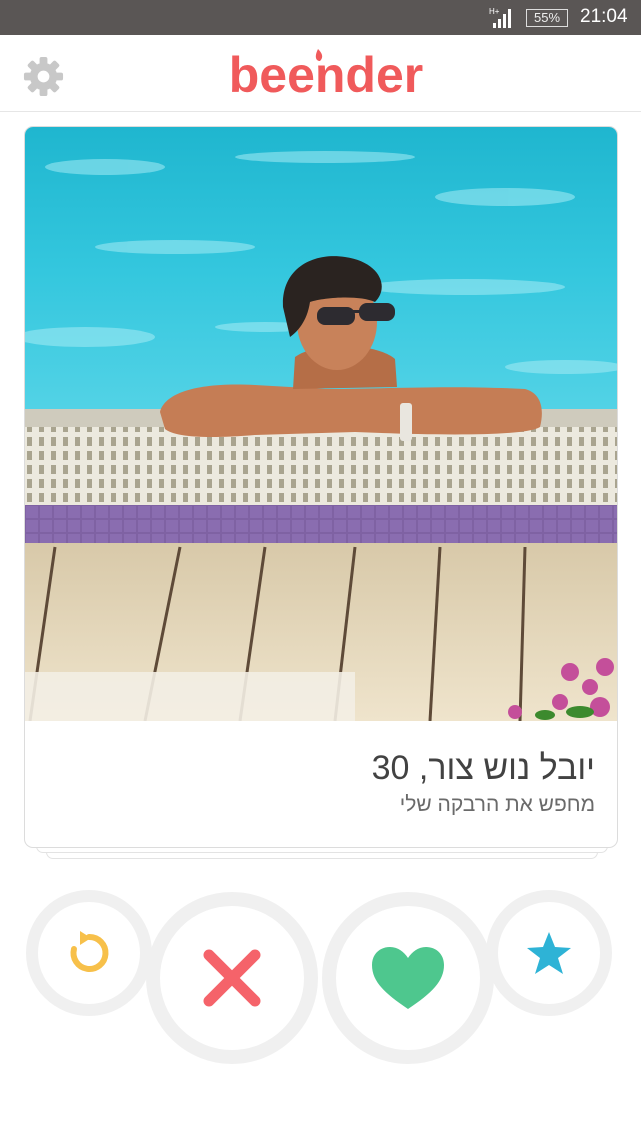 This screenshot has width=641, height=1124. I want to click on undo-icon, so click(89, 951).